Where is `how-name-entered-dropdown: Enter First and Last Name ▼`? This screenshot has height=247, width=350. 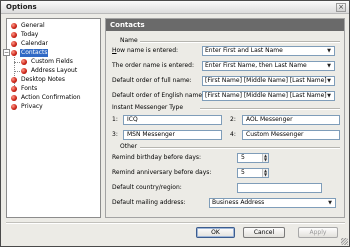
how-name-entered-dropdown: Enter First and Last Name ▼ is located at coordinates (268, 51).